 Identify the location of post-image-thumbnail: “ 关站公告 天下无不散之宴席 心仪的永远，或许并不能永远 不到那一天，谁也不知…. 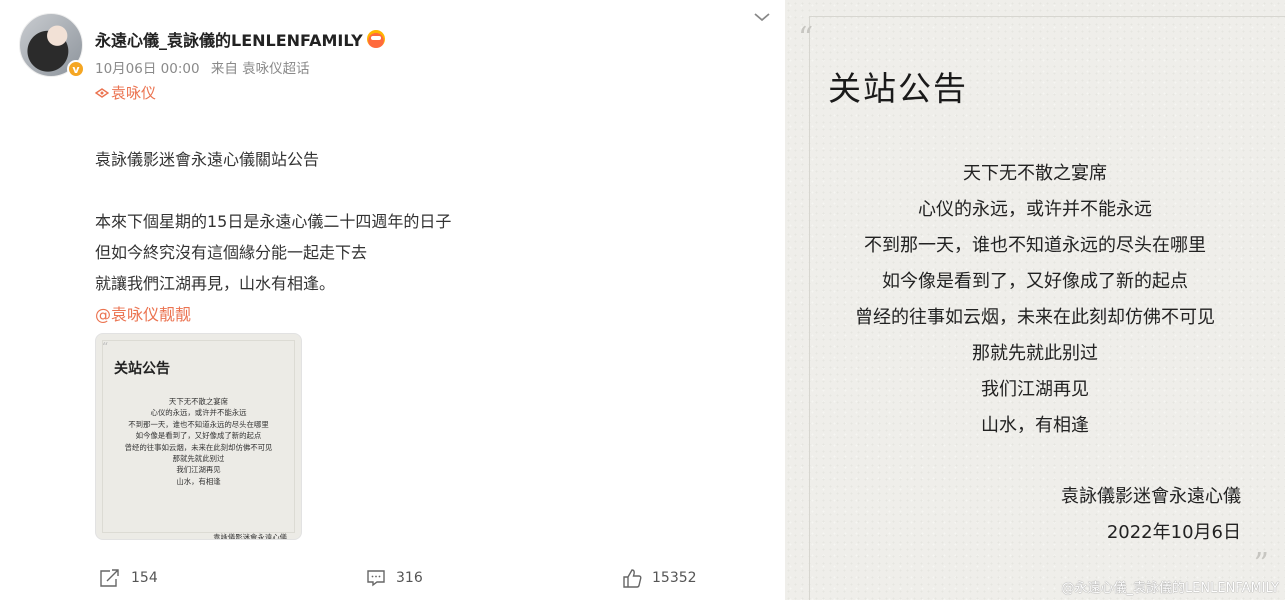
(198, 436).